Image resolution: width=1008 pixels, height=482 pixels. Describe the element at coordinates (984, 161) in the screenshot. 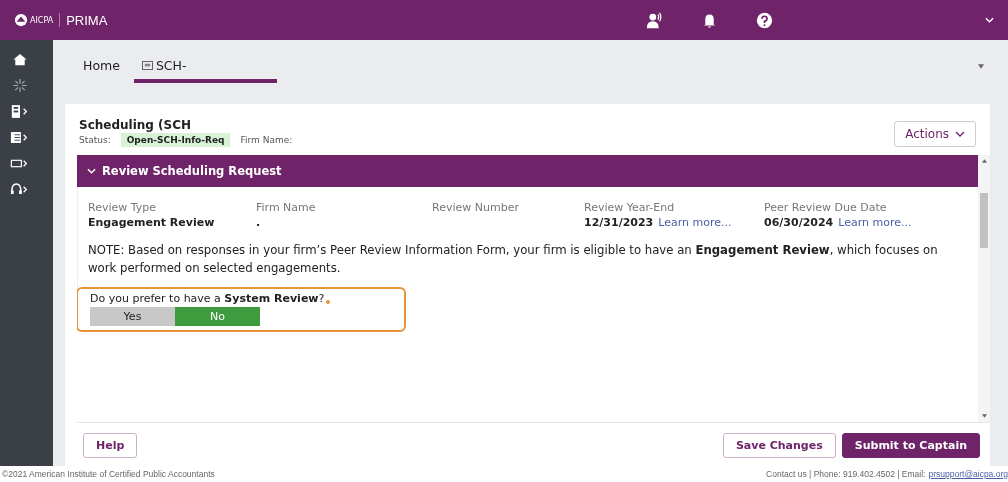

I see `scroll-up-icon` at that location.